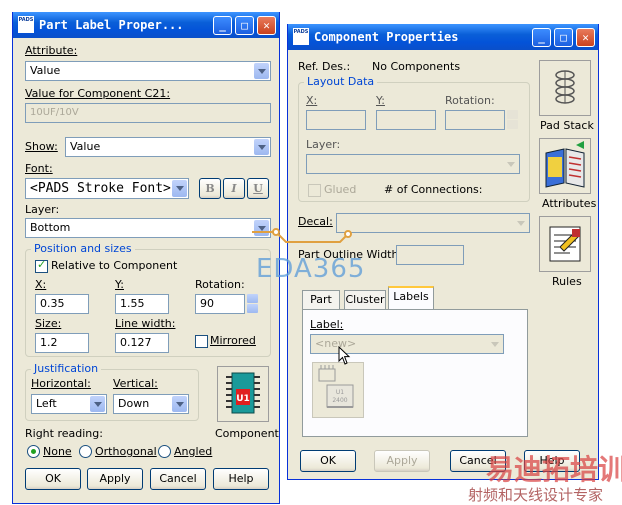 The width and height of the screenshot is (622, 505). What do you see at coordinates (126, 451) in the screenshot?
I see `radio-orthogonal-label: Orthogonal` at bounding box center [126, 451].